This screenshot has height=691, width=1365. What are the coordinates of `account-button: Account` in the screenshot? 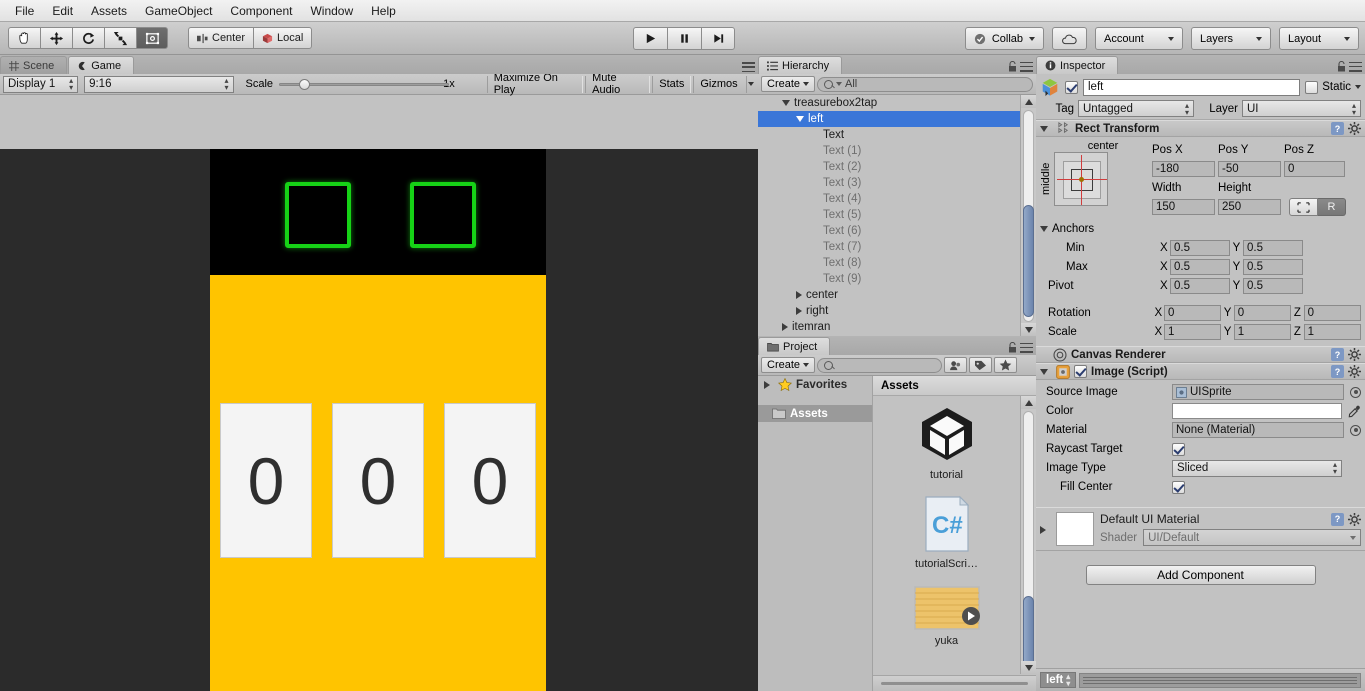 It's located at (1139, 38).